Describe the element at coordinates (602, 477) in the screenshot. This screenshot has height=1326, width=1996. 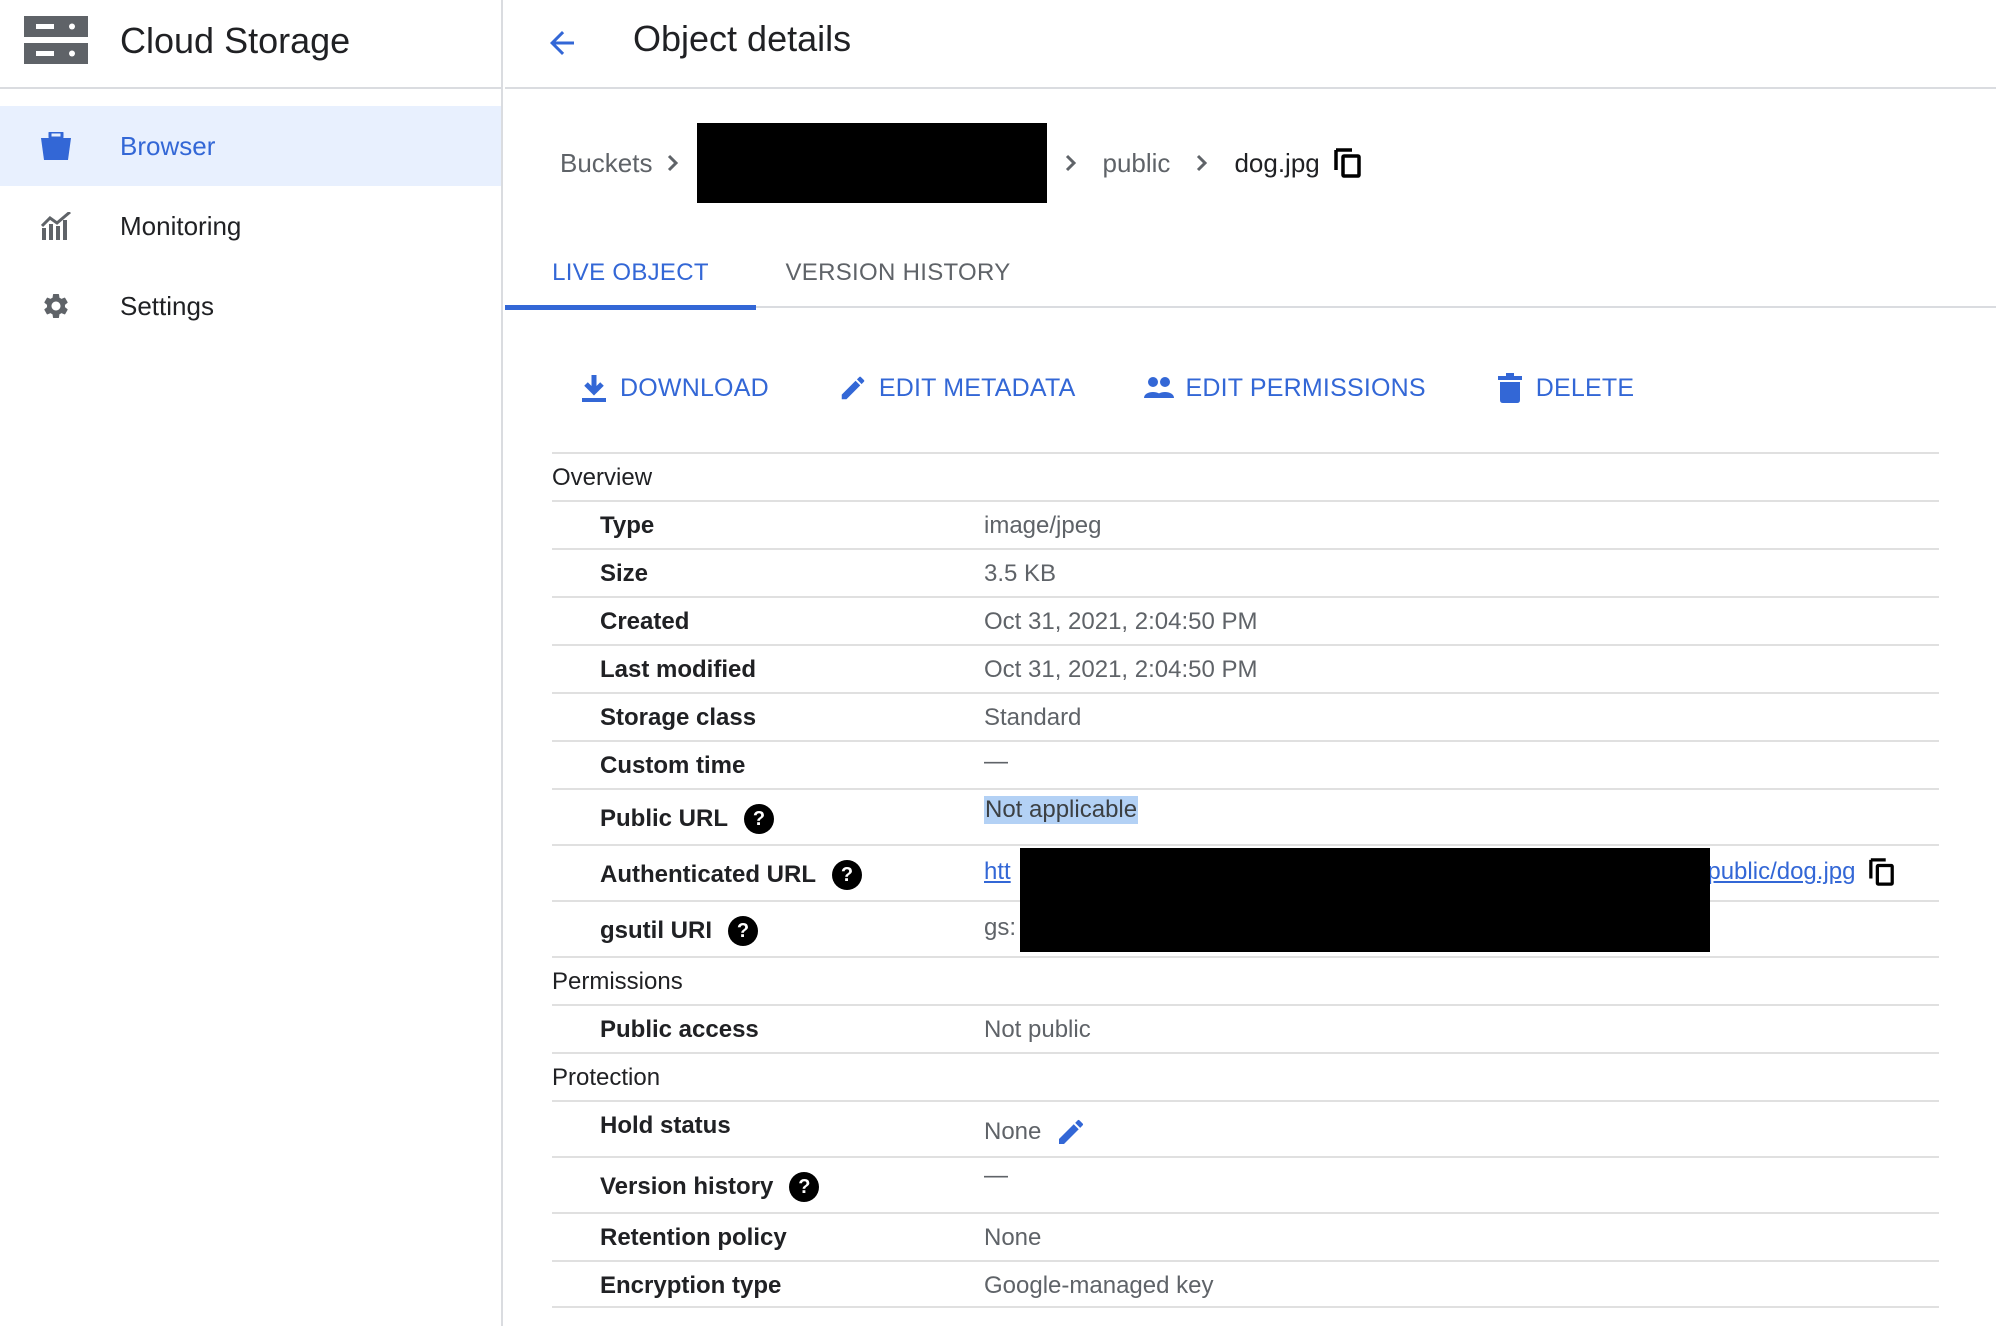
I see `section-heading: Overview` at that location.